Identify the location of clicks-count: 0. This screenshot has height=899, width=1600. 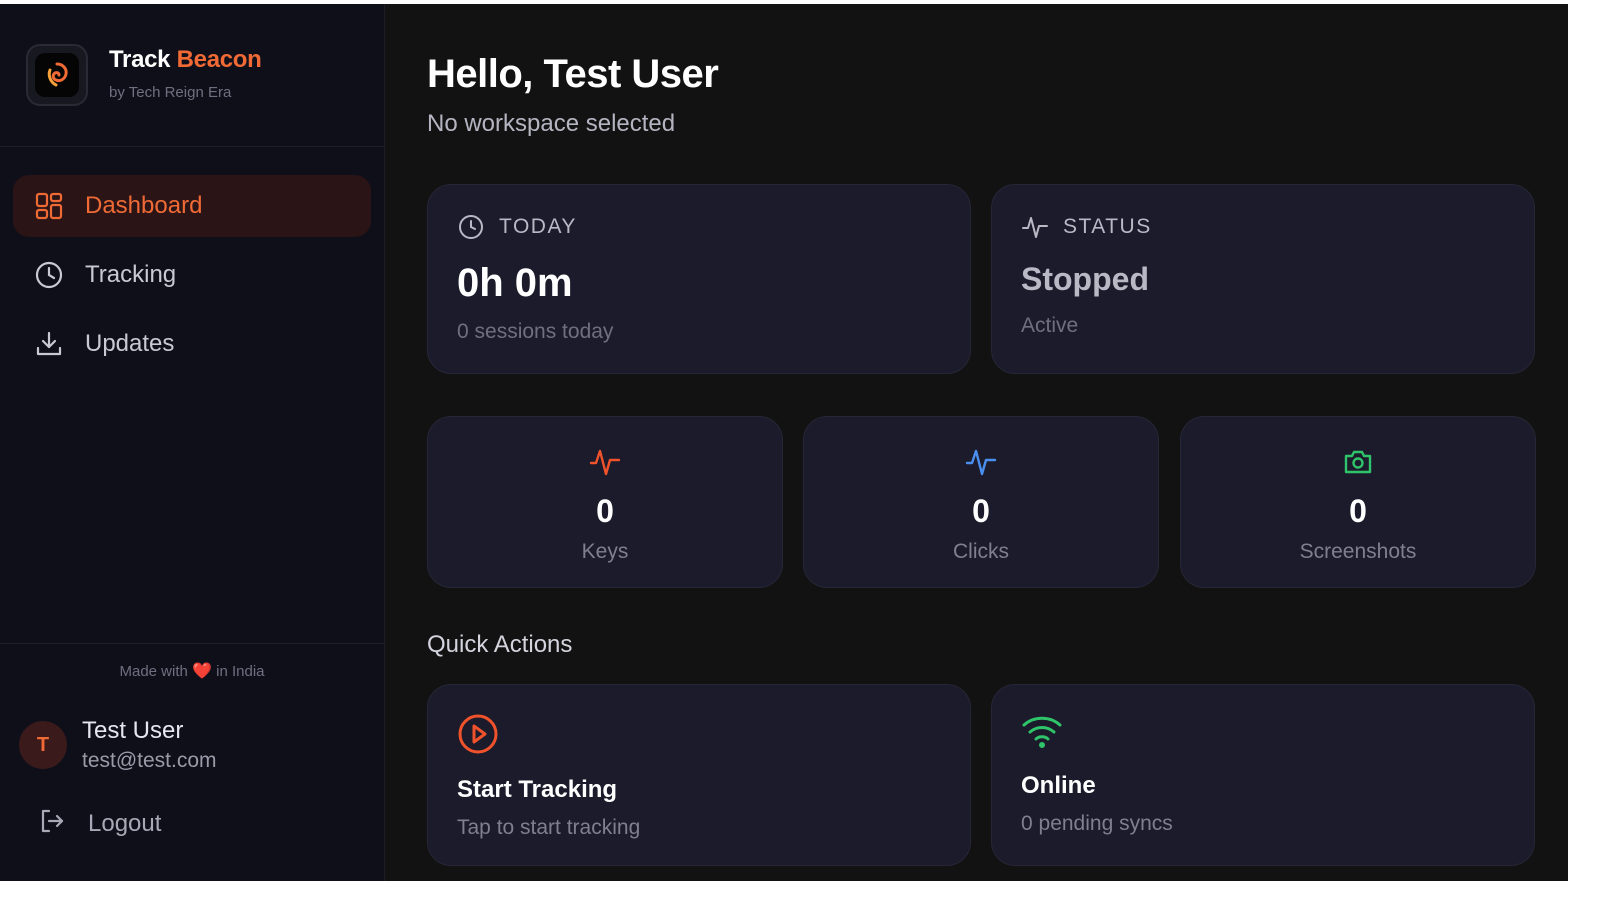
(981, 511).